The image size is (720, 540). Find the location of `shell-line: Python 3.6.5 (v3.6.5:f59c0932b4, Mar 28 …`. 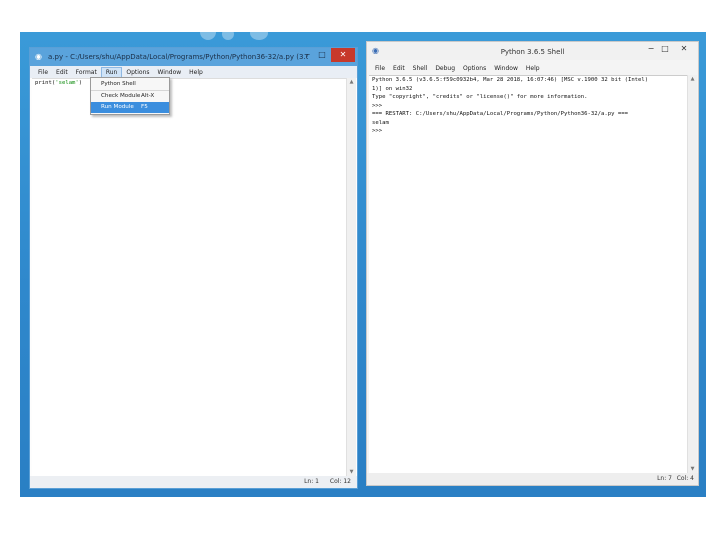

shell-line: Python 3.6.5 (v3.6.5:f59c0932b4, Mar 28 … is located at coordinates (510, 80).